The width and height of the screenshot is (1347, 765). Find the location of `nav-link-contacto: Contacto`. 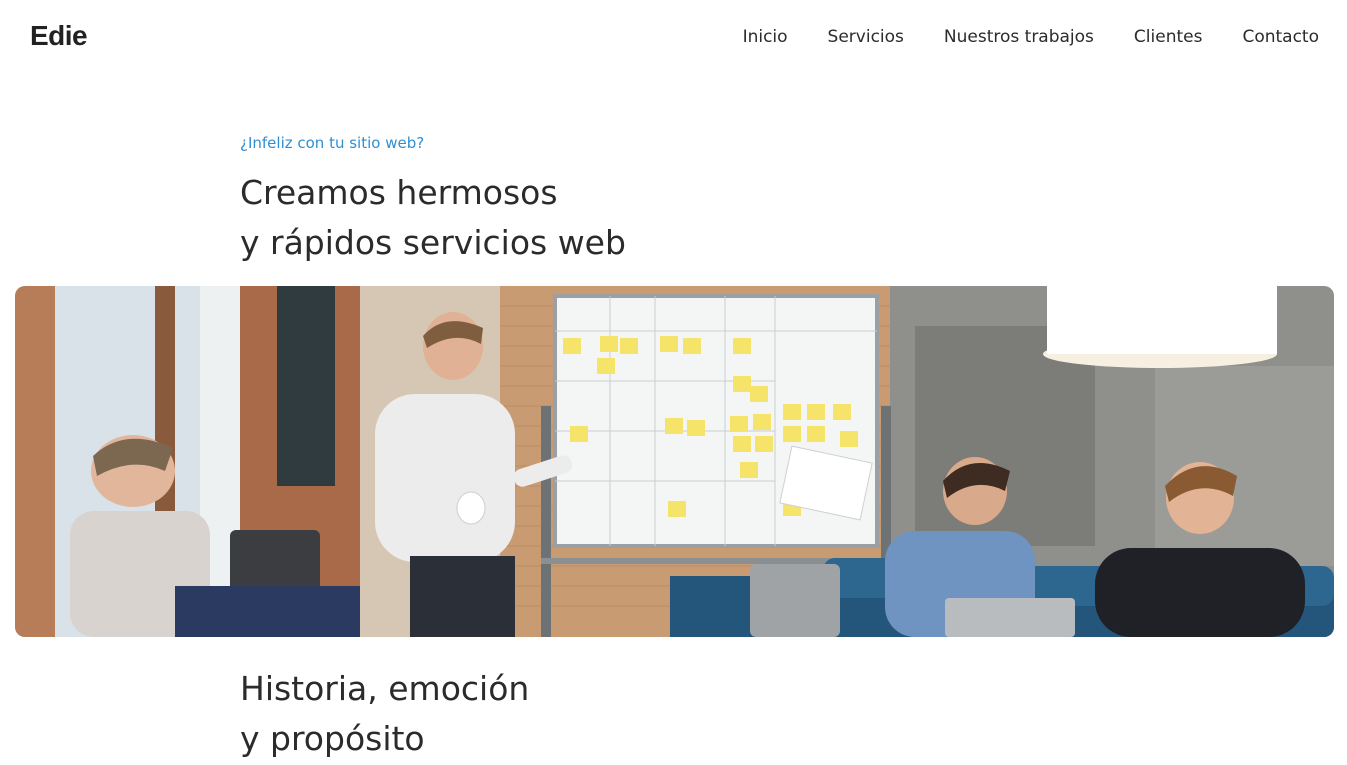

nav-link-contacto: Contacto is located at coordinates (1280, 37).